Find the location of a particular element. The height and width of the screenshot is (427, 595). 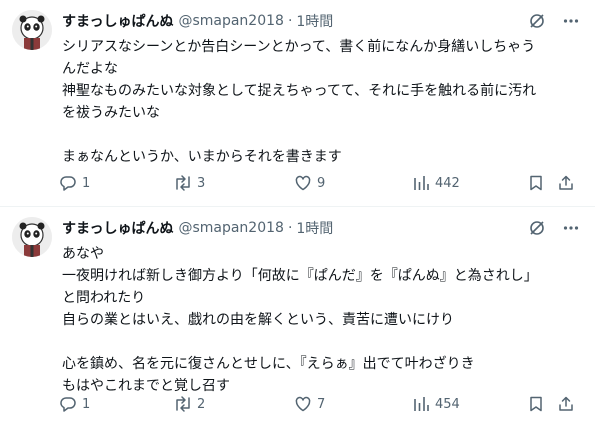

like-button: 9 is located at coordinates (309, 183).